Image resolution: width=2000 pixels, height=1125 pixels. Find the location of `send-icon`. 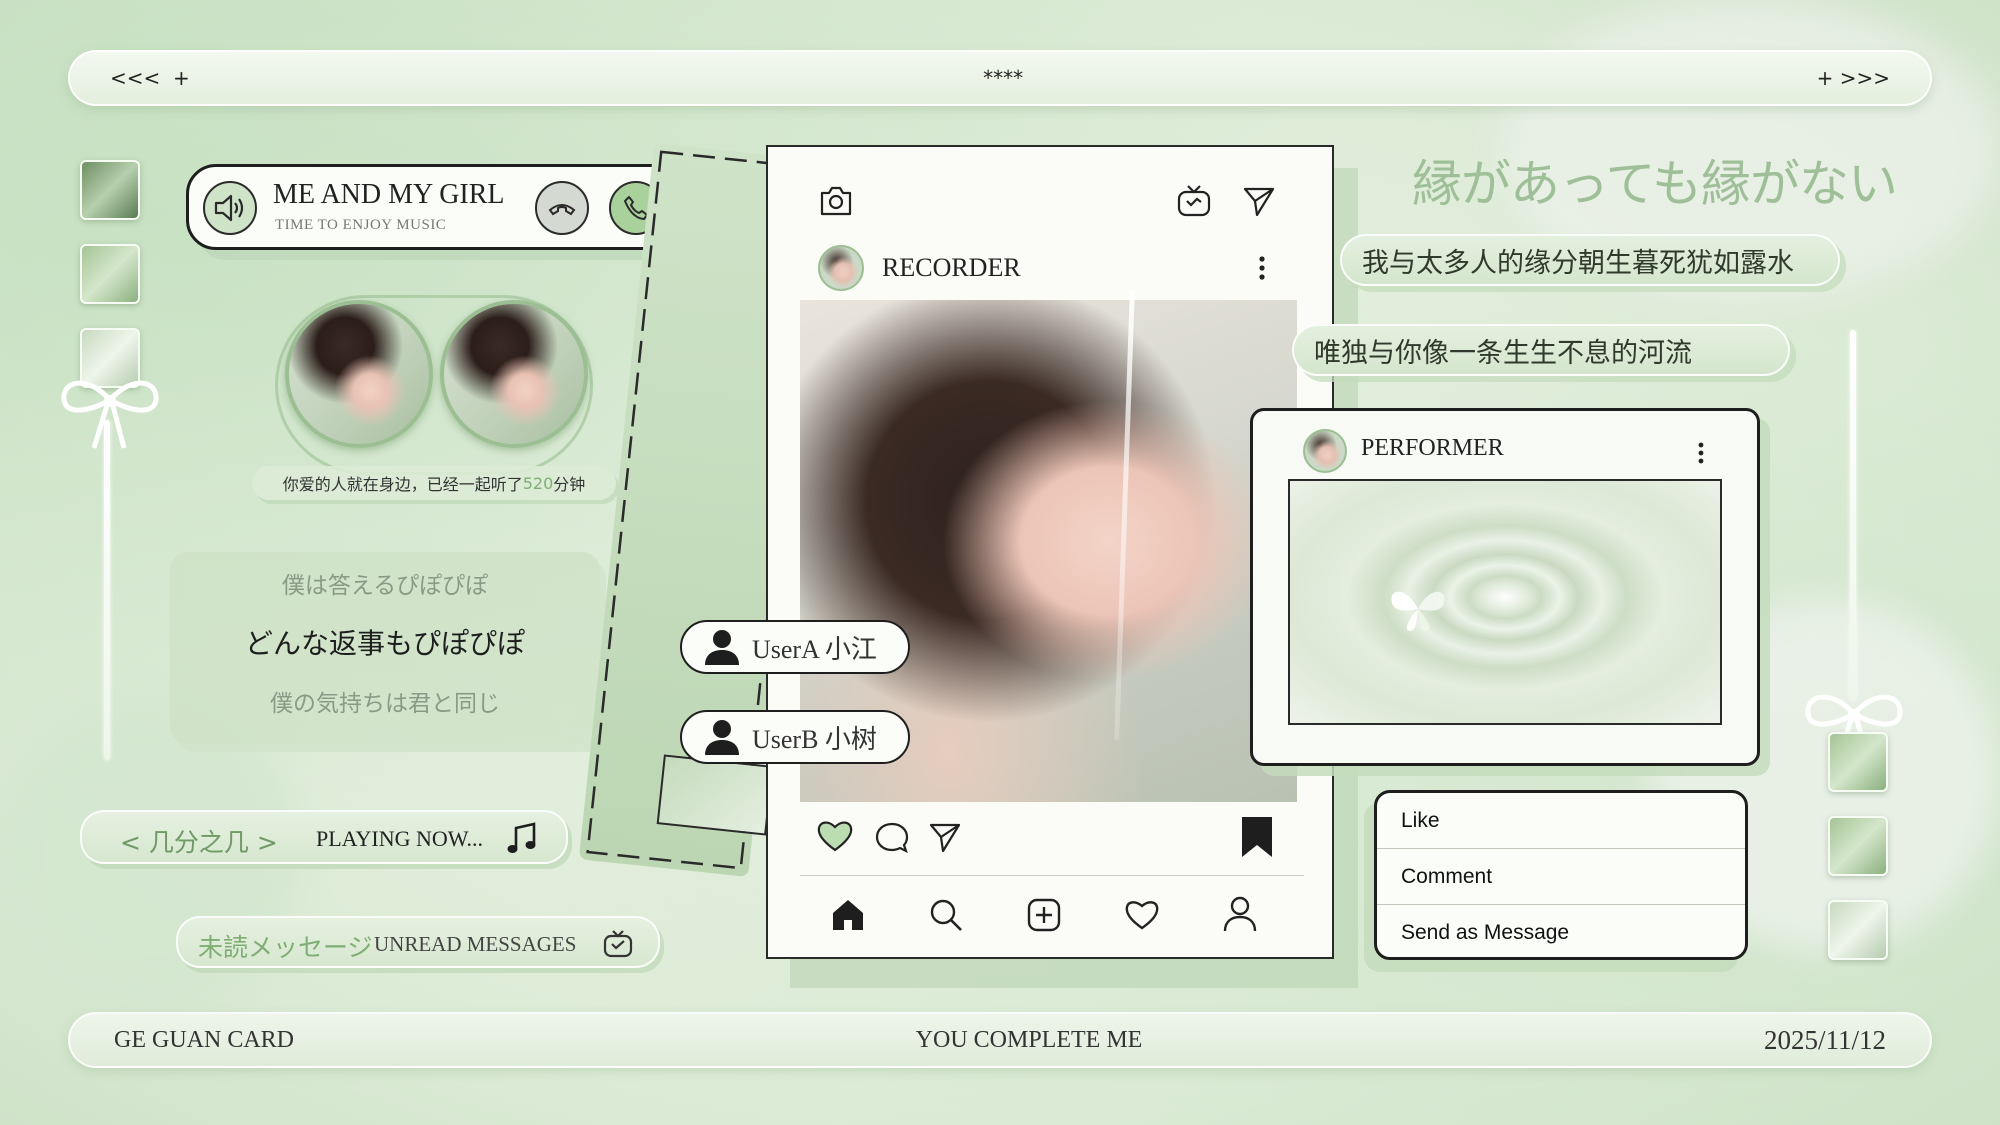

send-icon is located at coordinates (1259, 201).